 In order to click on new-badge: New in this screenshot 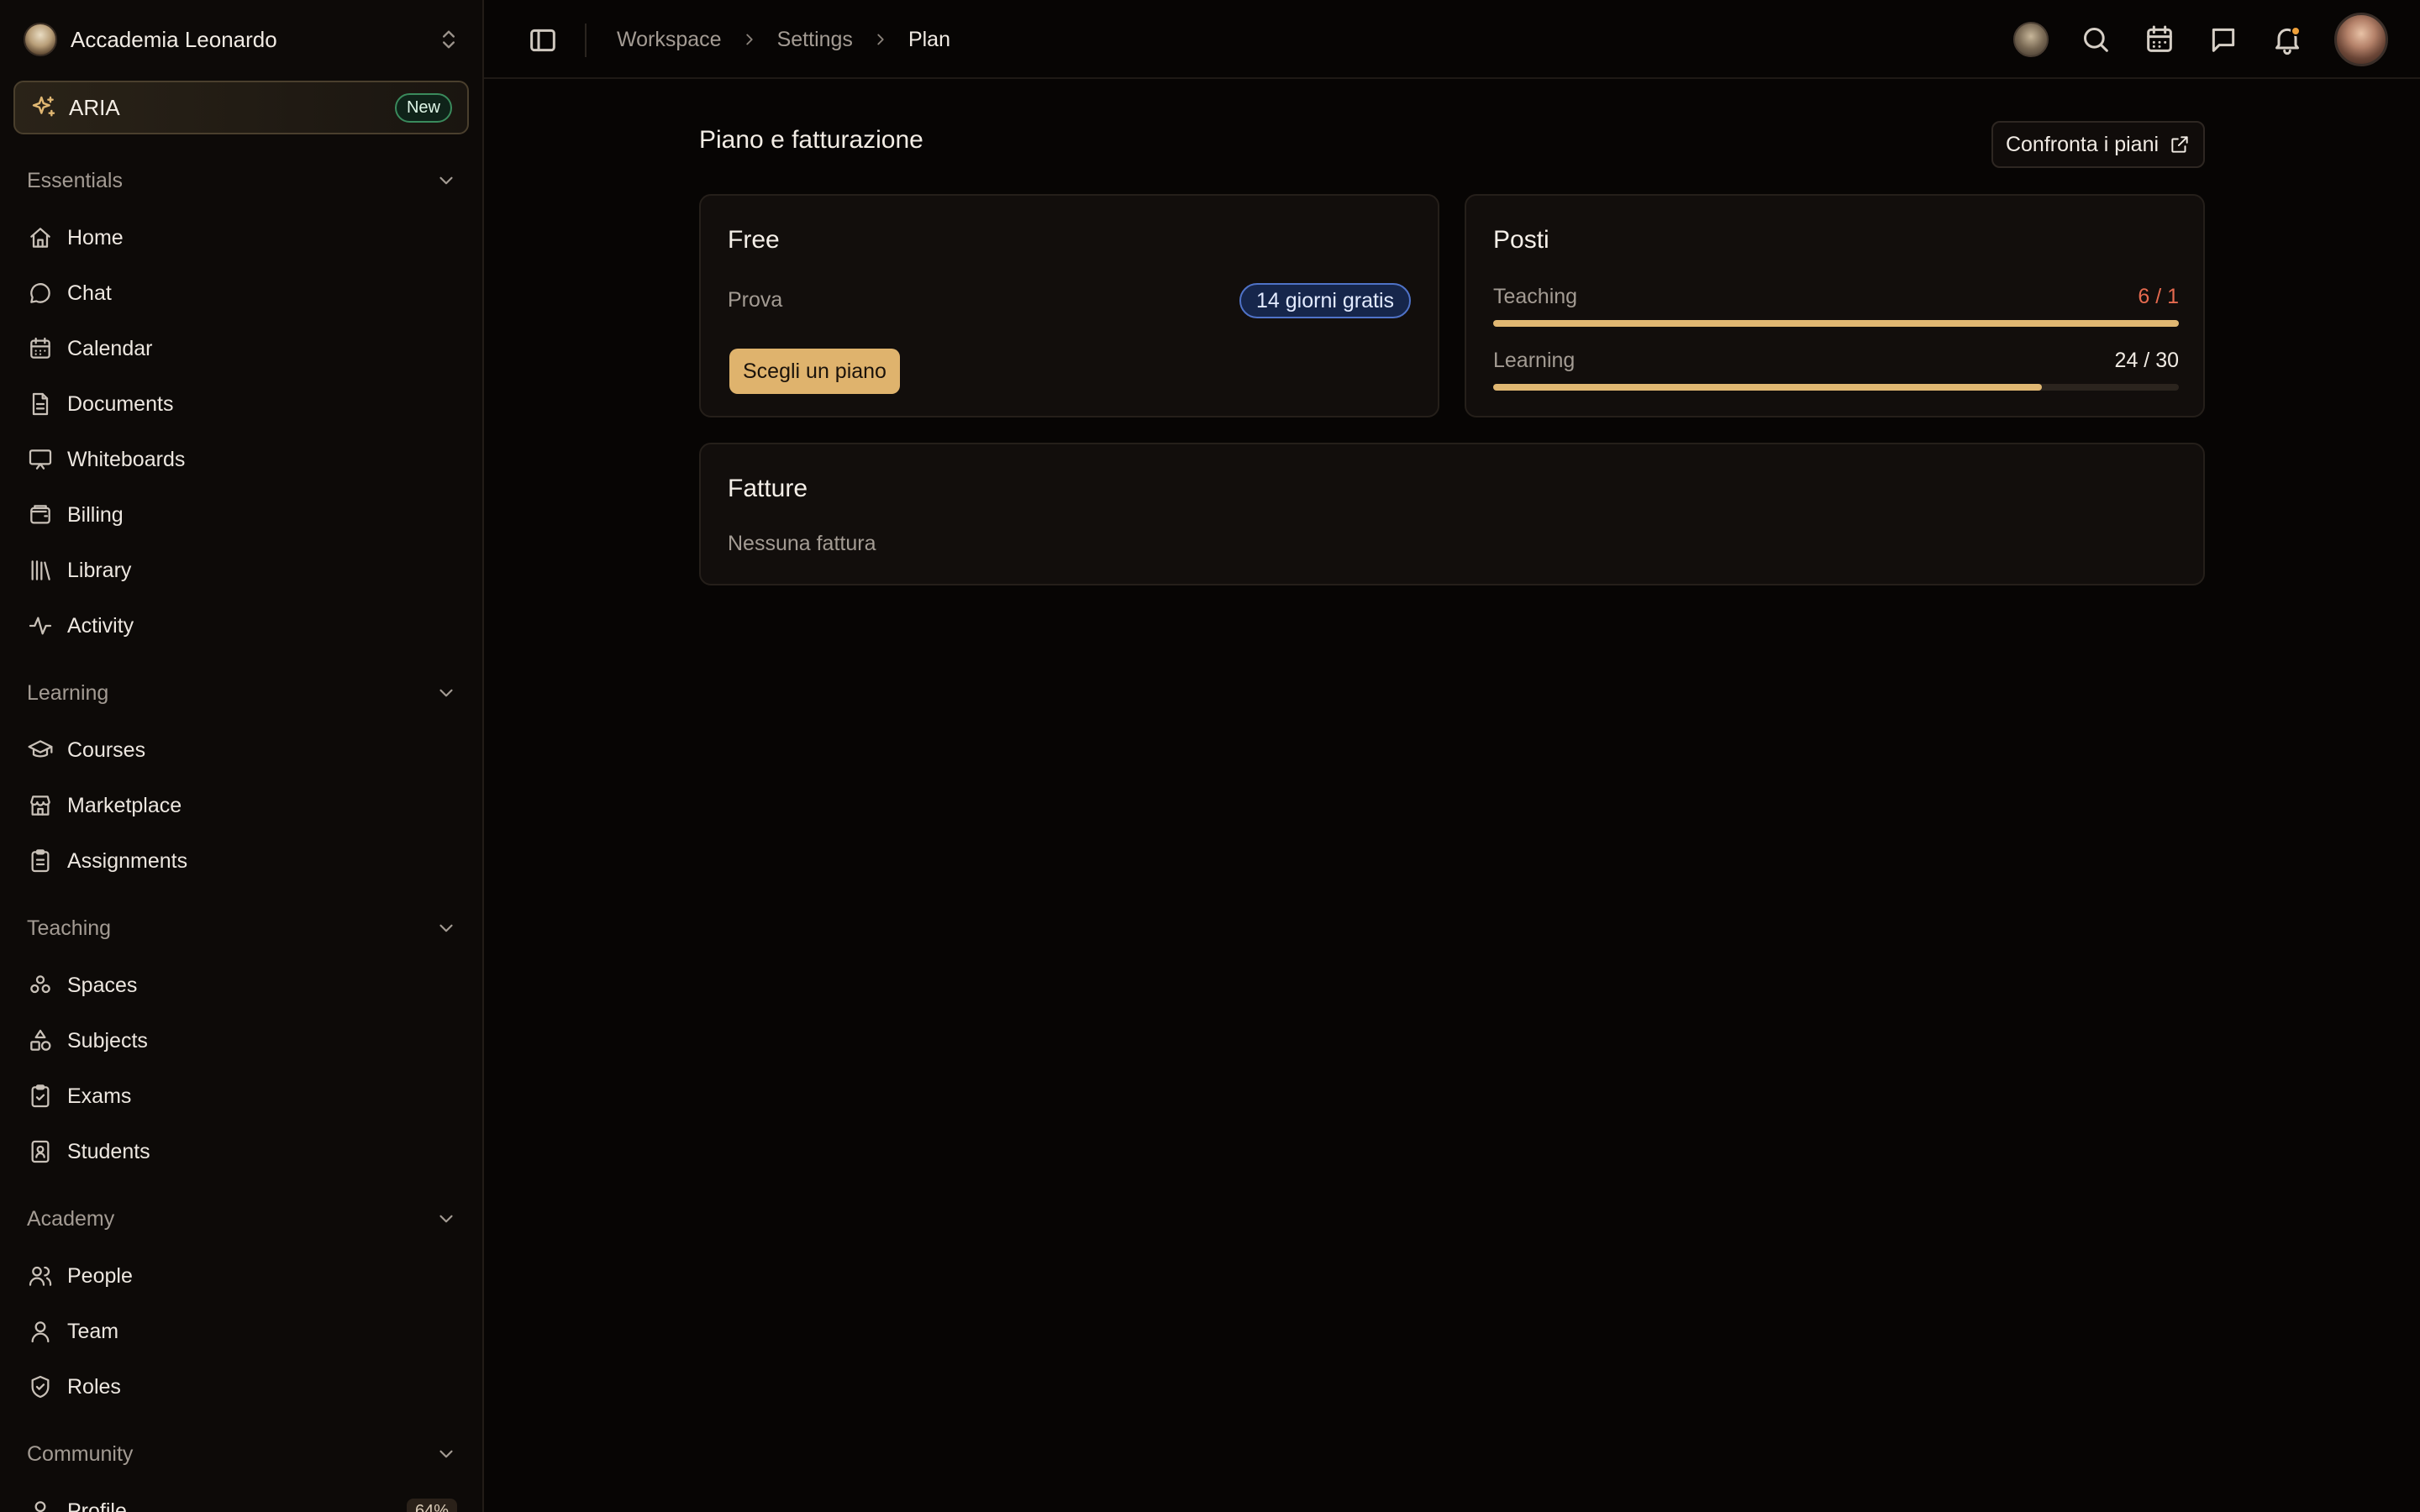, I will do `click(423, 107)`.